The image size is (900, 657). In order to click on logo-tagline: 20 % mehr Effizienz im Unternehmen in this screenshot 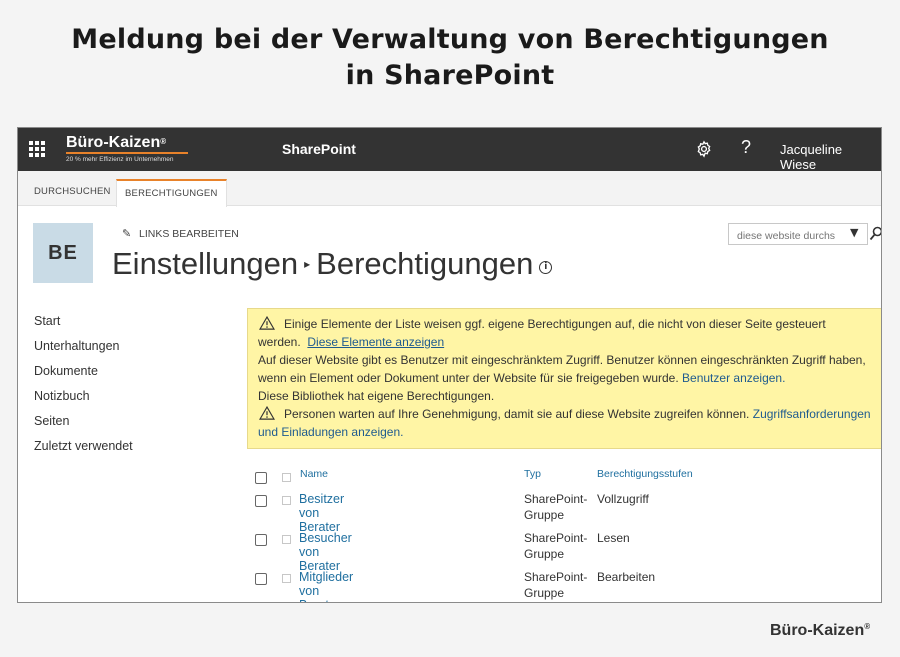, I will do `click(120, 159)`.